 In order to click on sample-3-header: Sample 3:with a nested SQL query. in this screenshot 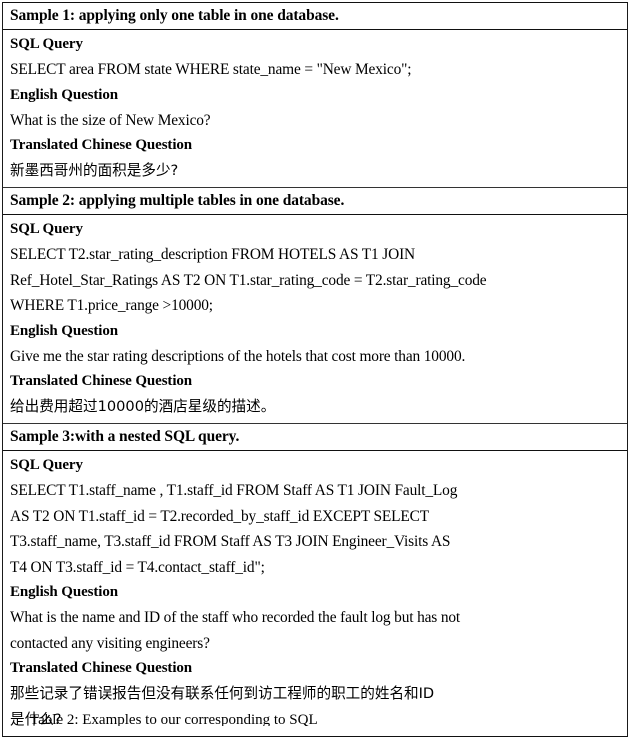, I will do `click(315, 437)`.